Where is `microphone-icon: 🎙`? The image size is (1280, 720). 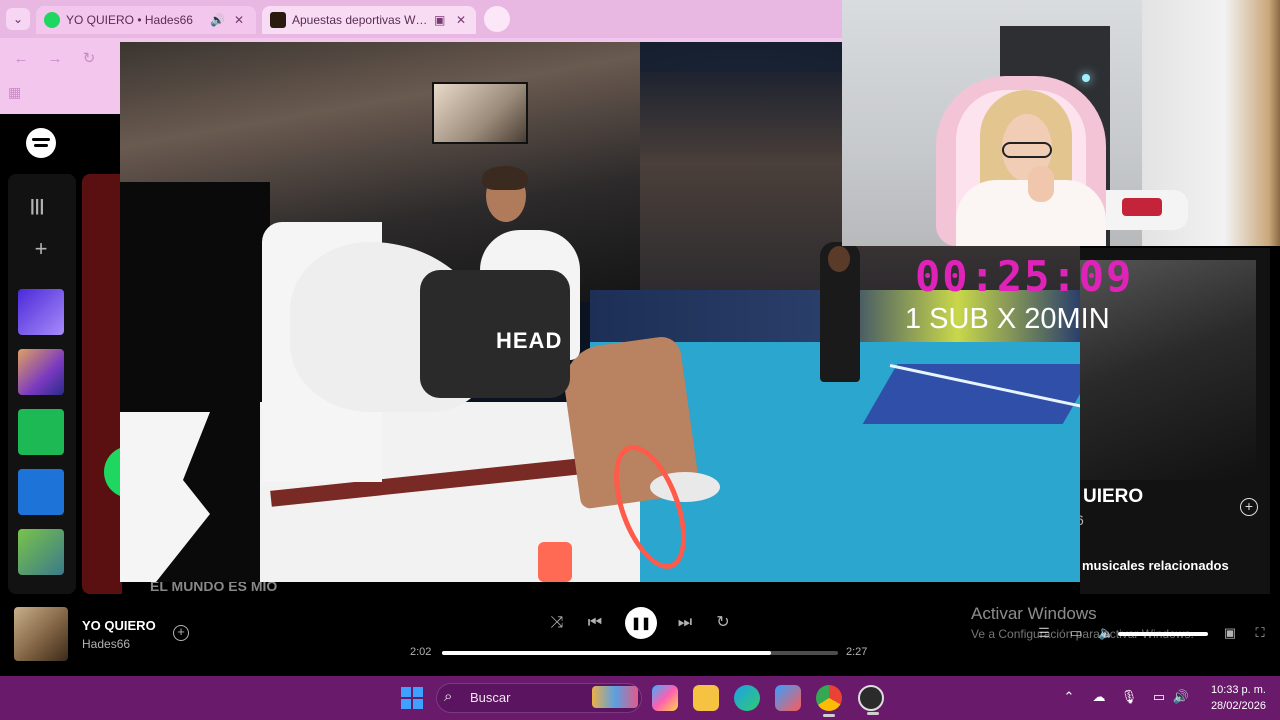 microphone-icon: 🎙 is located at coordinates (1129, 698).